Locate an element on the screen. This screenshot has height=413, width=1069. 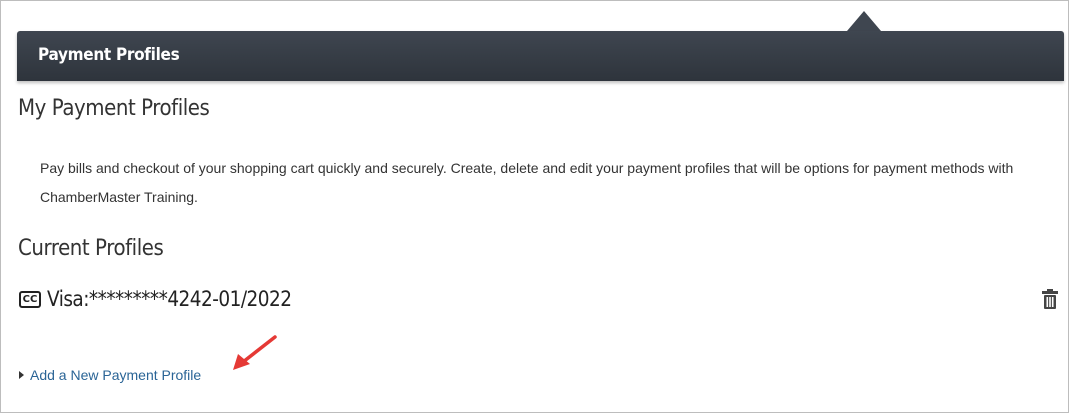
page-title: My Payment Profiles is located at coordinates (114, 108).